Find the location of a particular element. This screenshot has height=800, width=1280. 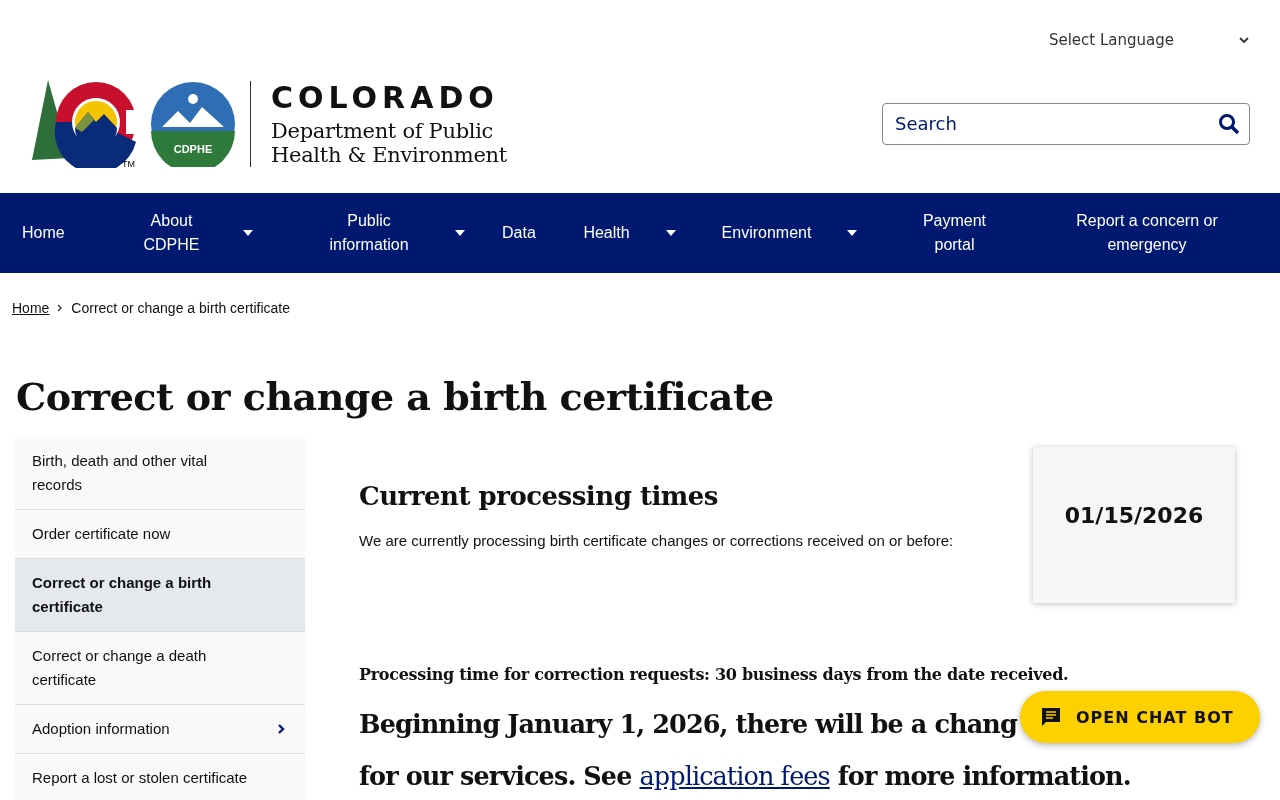

nav-link: Data is located at coordinates (529, 233).